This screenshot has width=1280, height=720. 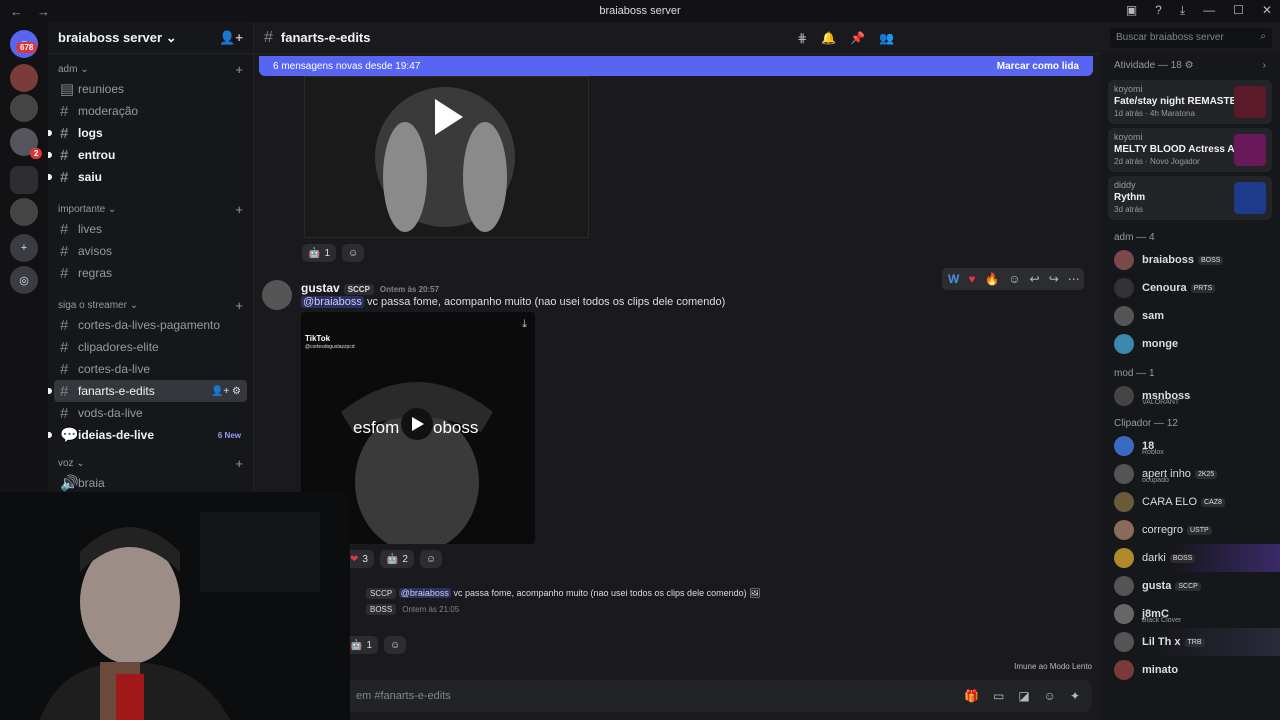 What do you see at coordinates (1190, 474) in the screenshot?
I see `member-item: apert inho 2K25 ocupado` at bounding box center [1190, 474].